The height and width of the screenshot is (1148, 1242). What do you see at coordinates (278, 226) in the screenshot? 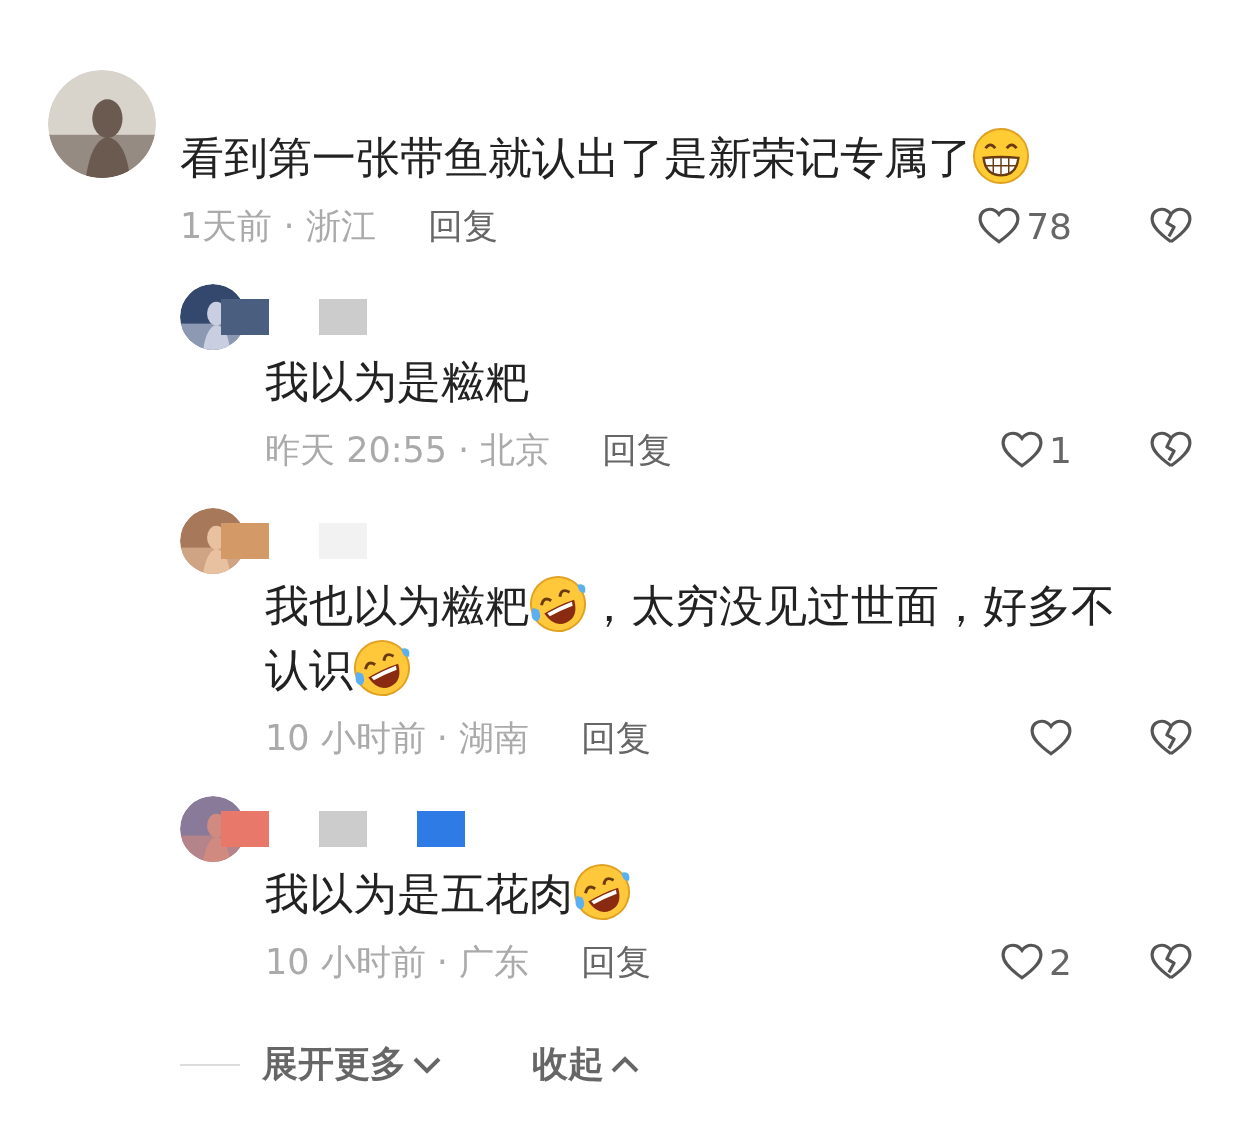
I see `time-location: 1天前 · 浙江` at bounding box center [278, 226].